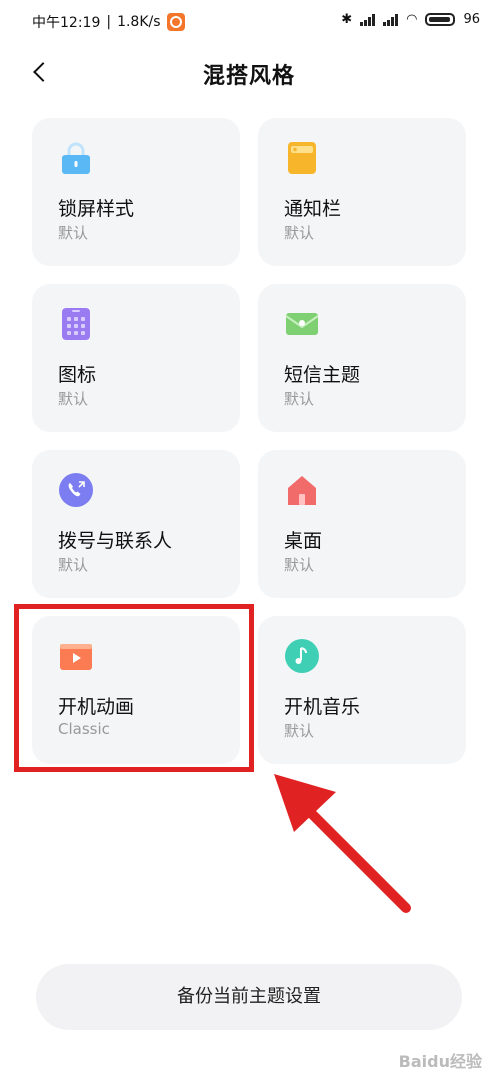 The height and width of the screenshot is (1080, 498). I want to click on card-sms-theme: 短信主题 默认, so click(362, 358).